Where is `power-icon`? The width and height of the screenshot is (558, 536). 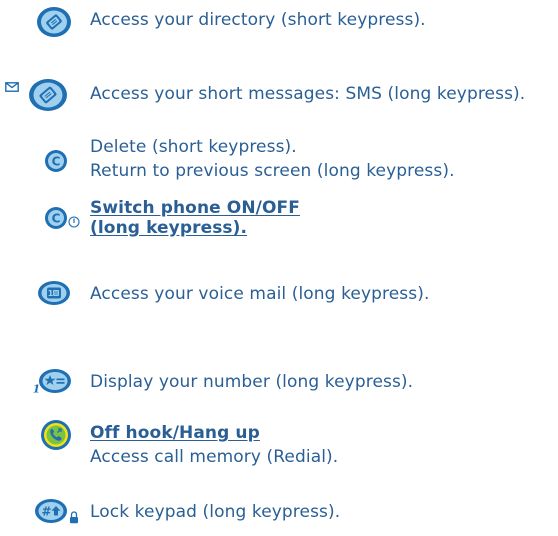 power-icon is located at coordinates (74, 222).